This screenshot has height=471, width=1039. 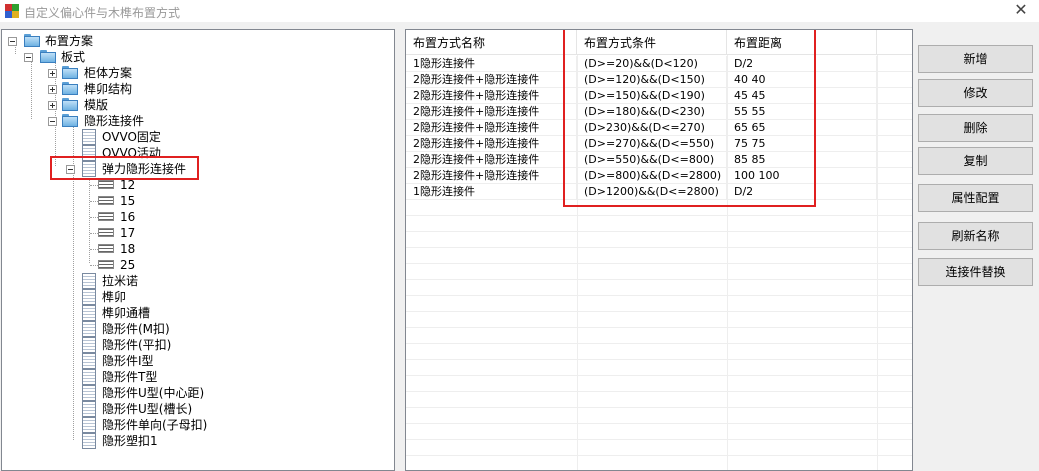 I want to click on tree-label: 隐形件U型(中心距), so click(x=153, y=393).